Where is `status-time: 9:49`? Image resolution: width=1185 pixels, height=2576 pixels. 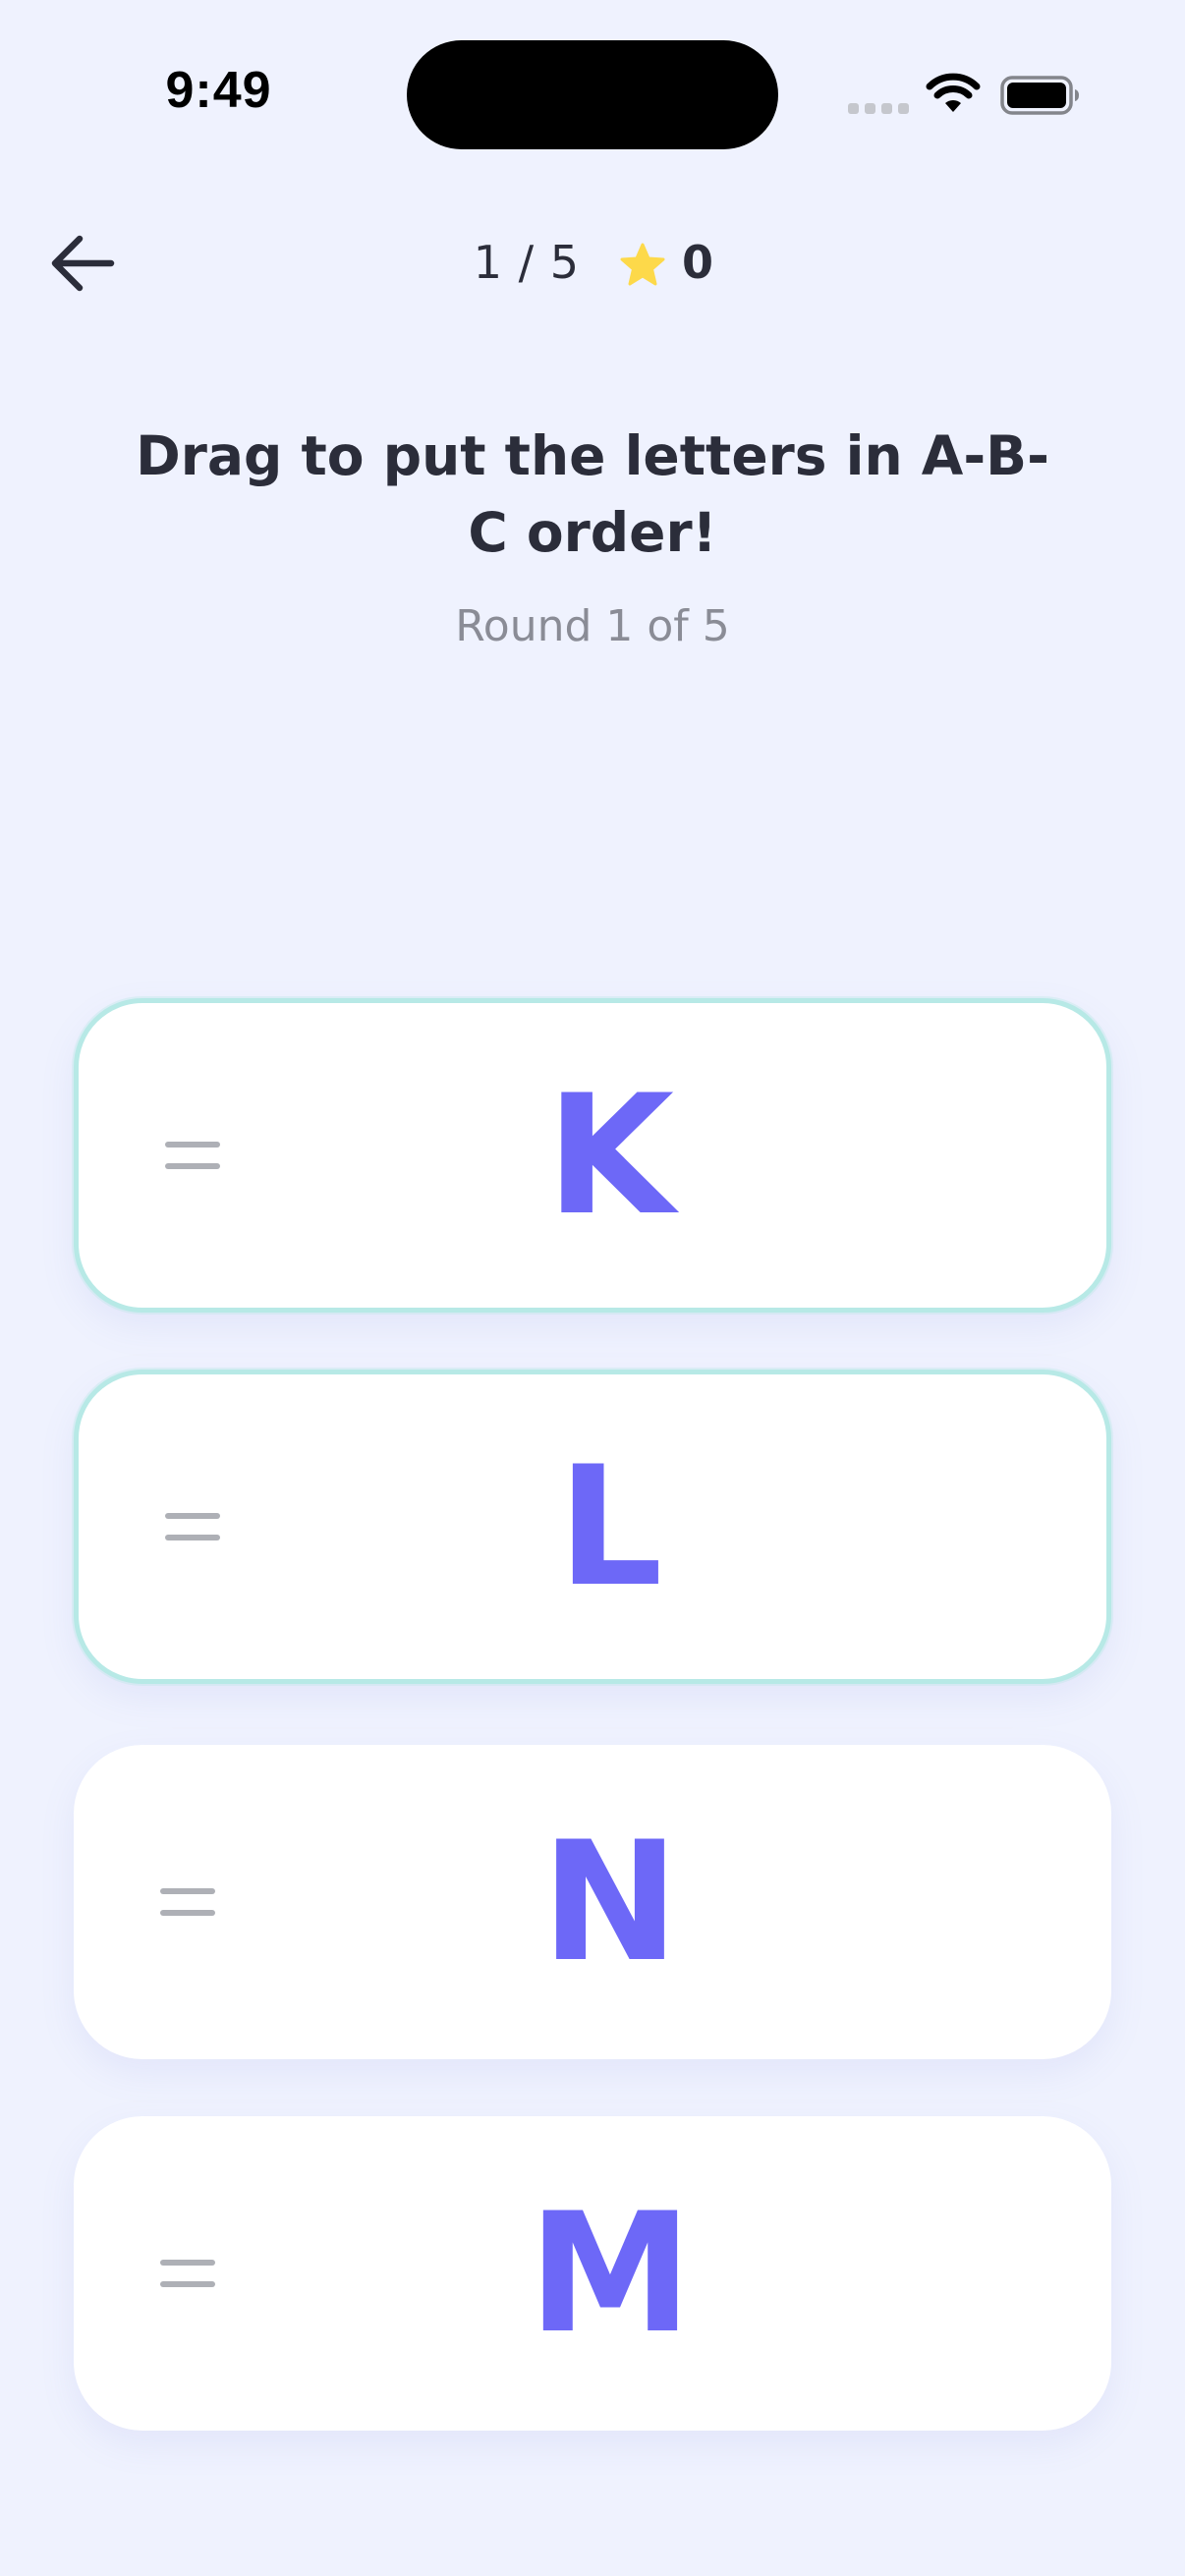 status-time: 9:49 is located at coordinates (219, 90).